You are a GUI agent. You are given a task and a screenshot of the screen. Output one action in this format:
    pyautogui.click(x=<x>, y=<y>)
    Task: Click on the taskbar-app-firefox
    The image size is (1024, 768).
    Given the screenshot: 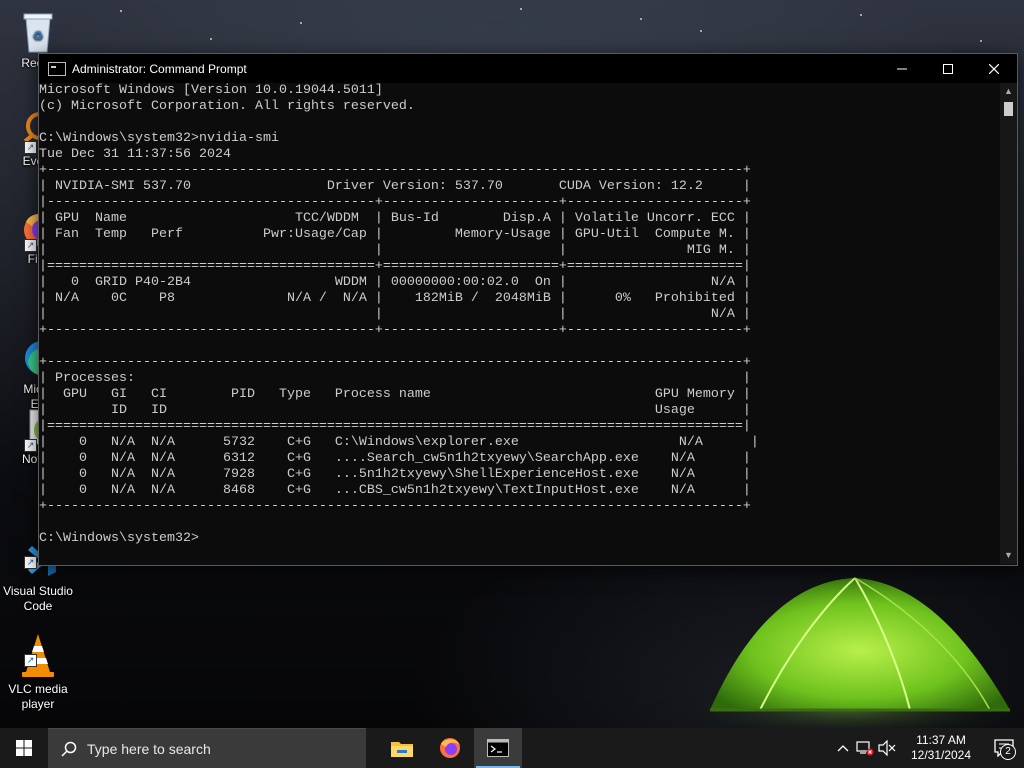 What is the action you would take?
    pyautogui.click(x=450, y=748)
    